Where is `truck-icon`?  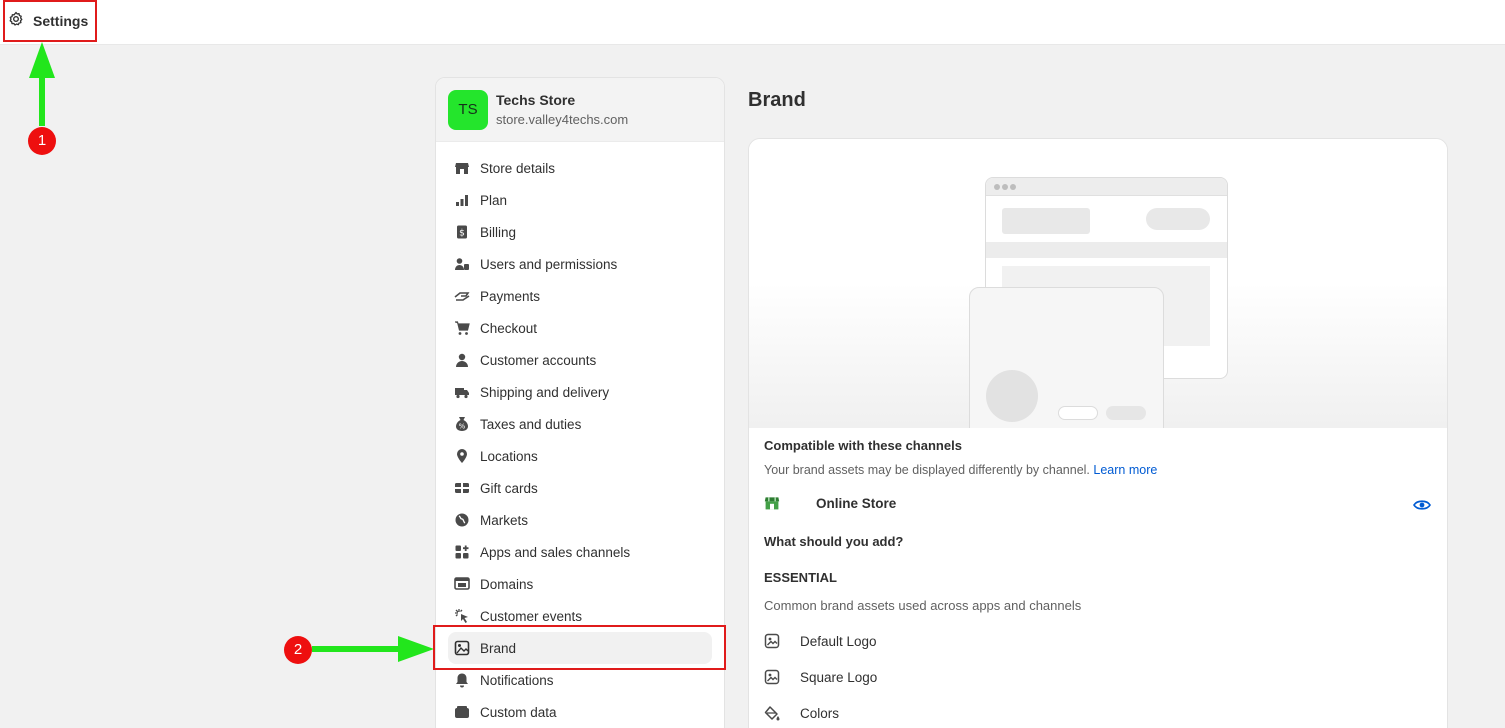 truck-icon is located at coordinates (462, 392).